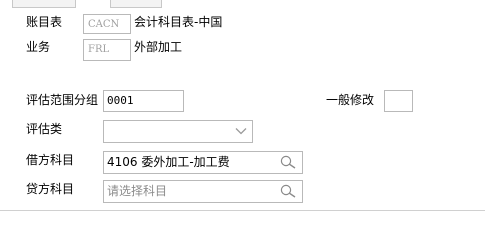 The height and width of the screenshot is (240, 485). I want to click on account-table-label: 账目表, so click(44, 22).